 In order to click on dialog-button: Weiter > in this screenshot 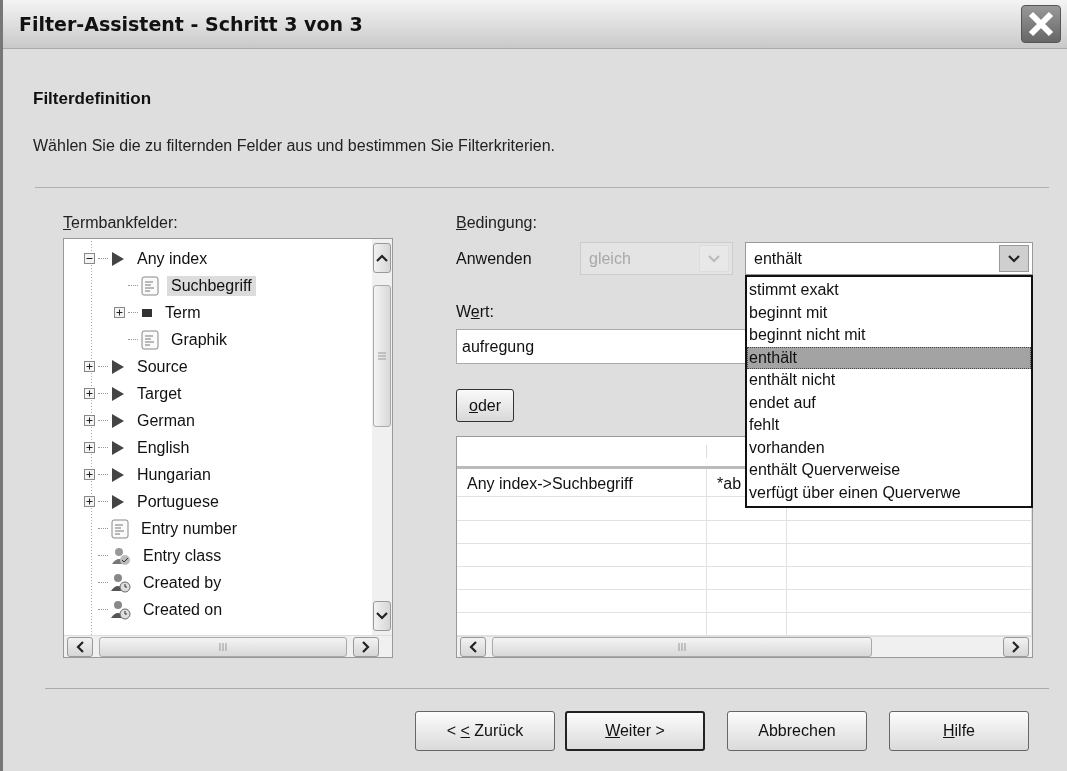, I will do `click(635, 731)`.